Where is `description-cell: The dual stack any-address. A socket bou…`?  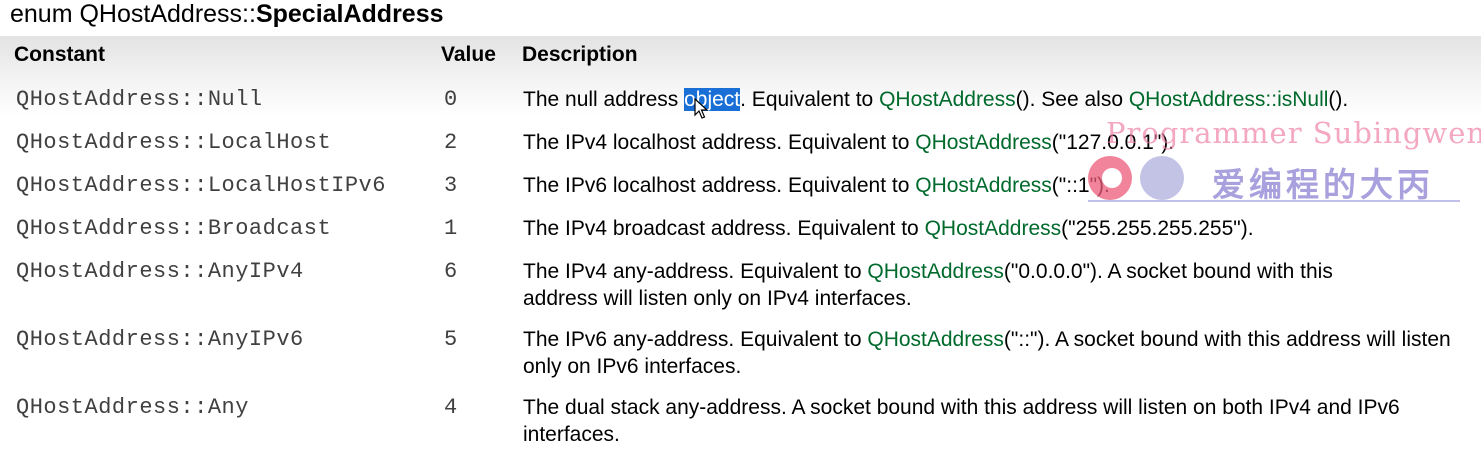 description-cell: The dual stack any-address. A socket bou… is located at coordinates (995, 421).